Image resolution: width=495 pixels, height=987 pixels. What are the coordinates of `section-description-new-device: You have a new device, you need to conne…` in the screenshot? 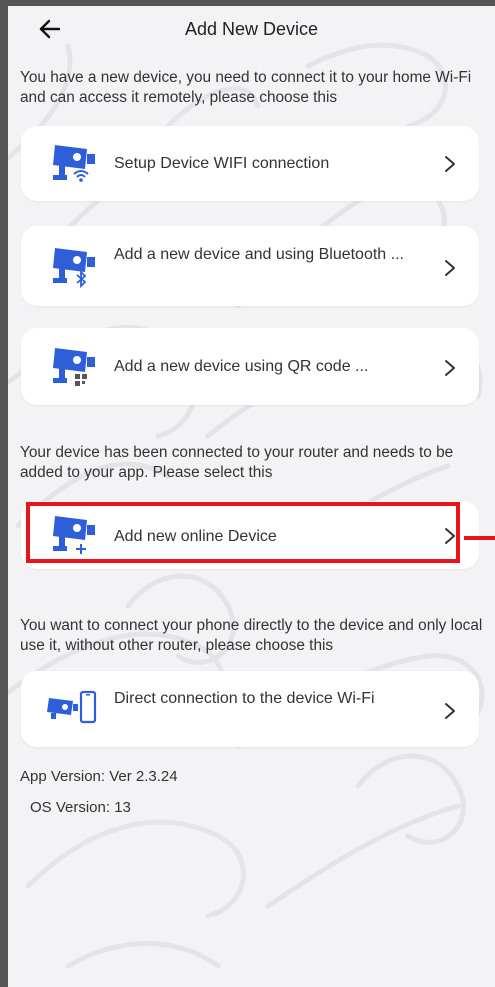 It's located at (246, 87).